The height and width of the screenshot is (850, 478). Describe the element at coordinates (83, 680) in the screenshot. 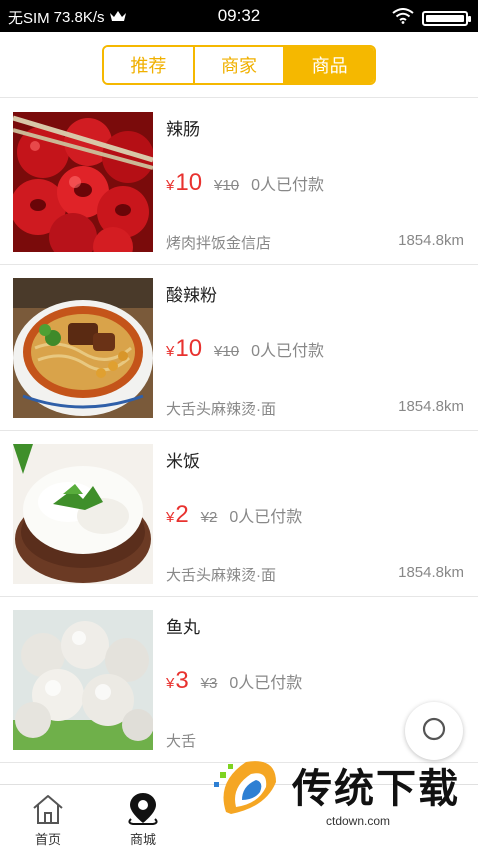

I see `product-image-fishballs` at that location.